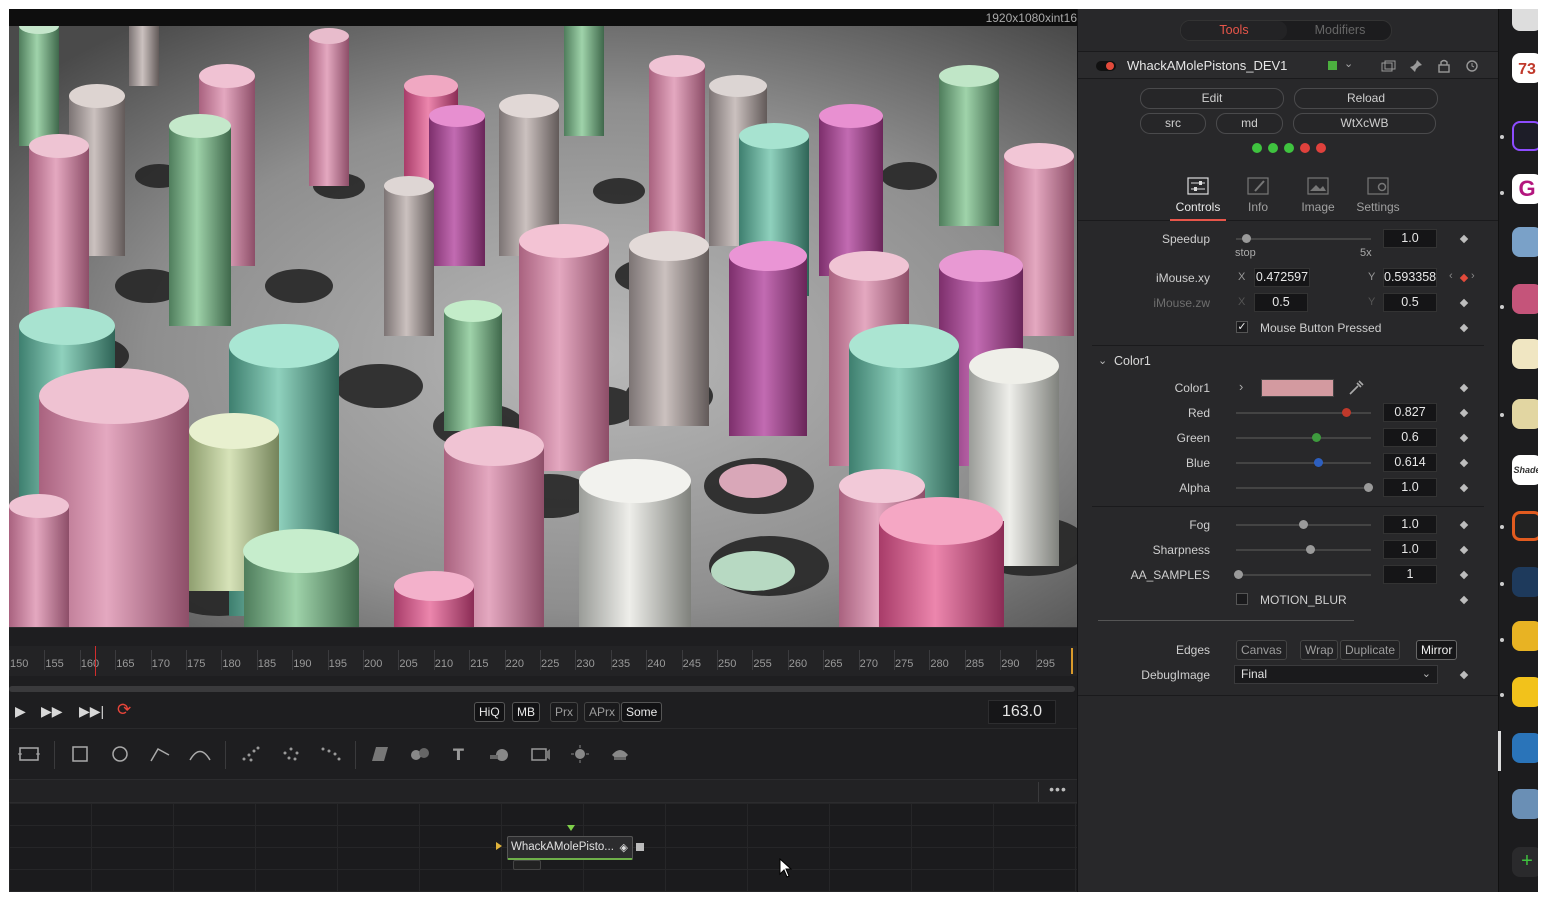  Describe the element at coordinates (29, 754) in the screenshot. I see `transform-tool-icon` at that location.